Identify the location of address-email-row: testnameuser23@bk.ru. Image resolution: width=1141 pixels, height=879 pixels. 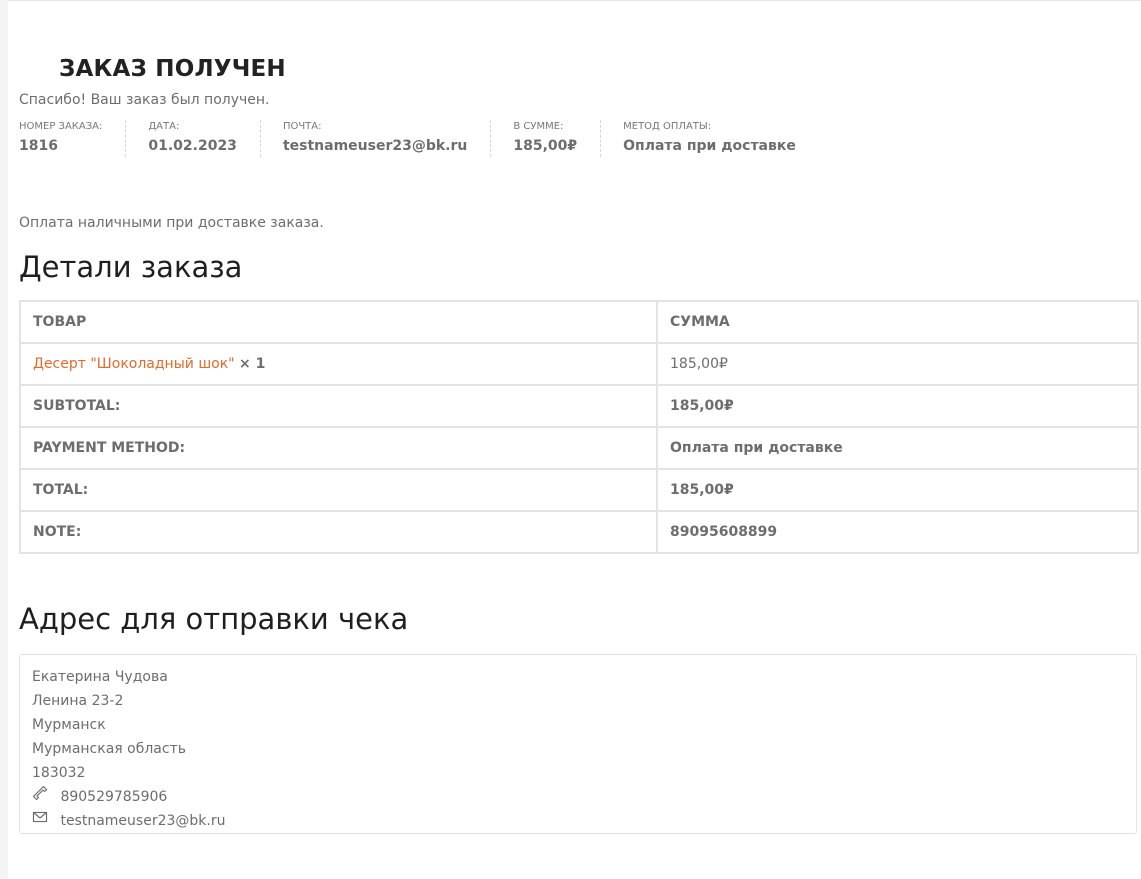
(578, 821).